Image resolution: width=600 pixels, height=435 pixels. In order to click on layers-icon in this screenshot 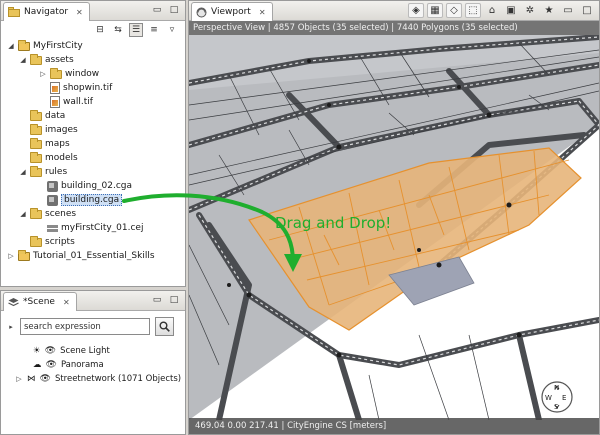, I will do `click(13, 302)`.